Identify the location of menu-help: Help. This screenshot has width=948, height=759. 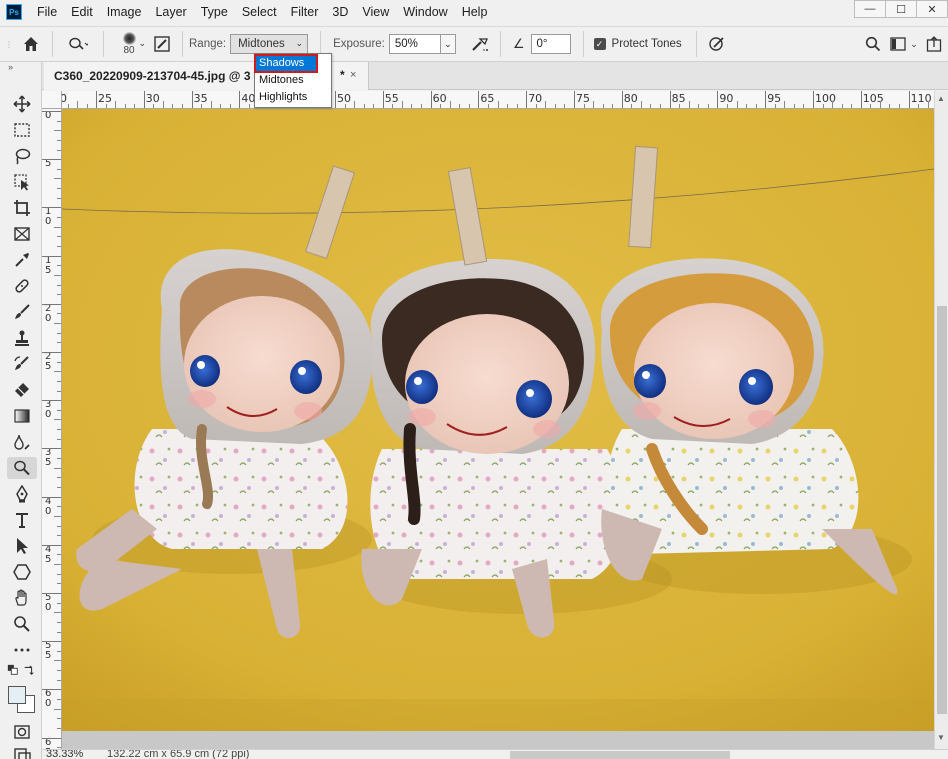
(475, 12).